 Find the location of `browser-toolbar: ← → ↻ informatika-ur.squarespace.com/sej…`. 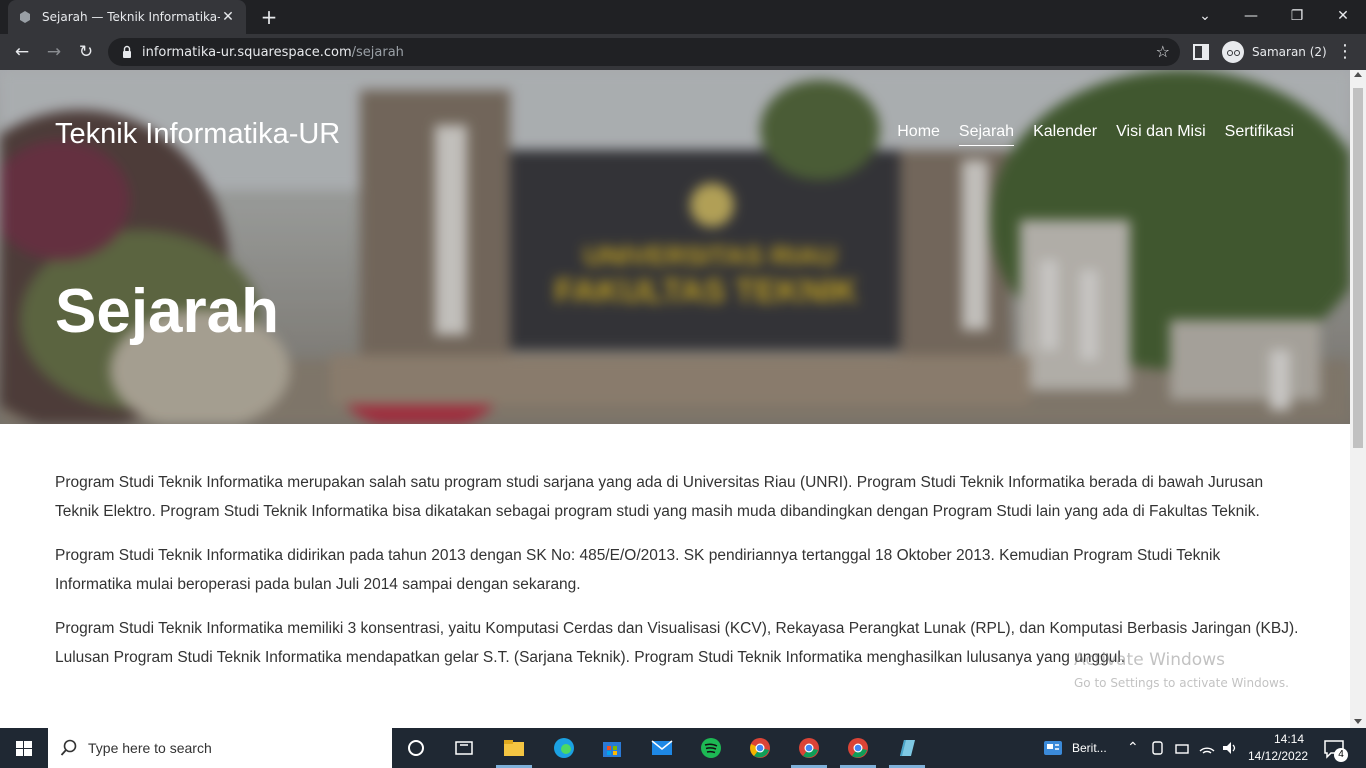

browser-toolbar: ← → ↻ informatika-ur.squarespace.com/sej… is located at coordinates (683, 52).